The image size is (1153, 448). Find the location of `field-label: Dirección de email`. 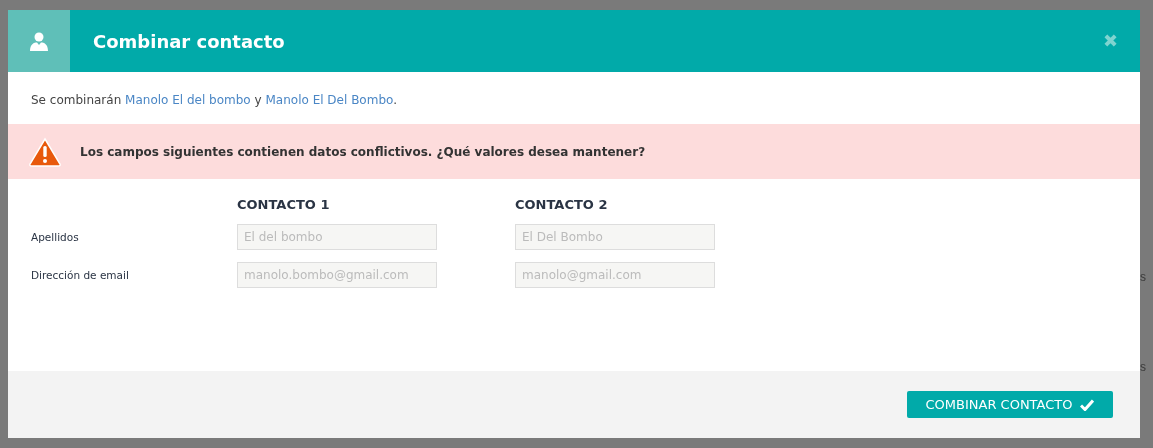

field-label: Dirección de email is located at coordinates (80, 275).